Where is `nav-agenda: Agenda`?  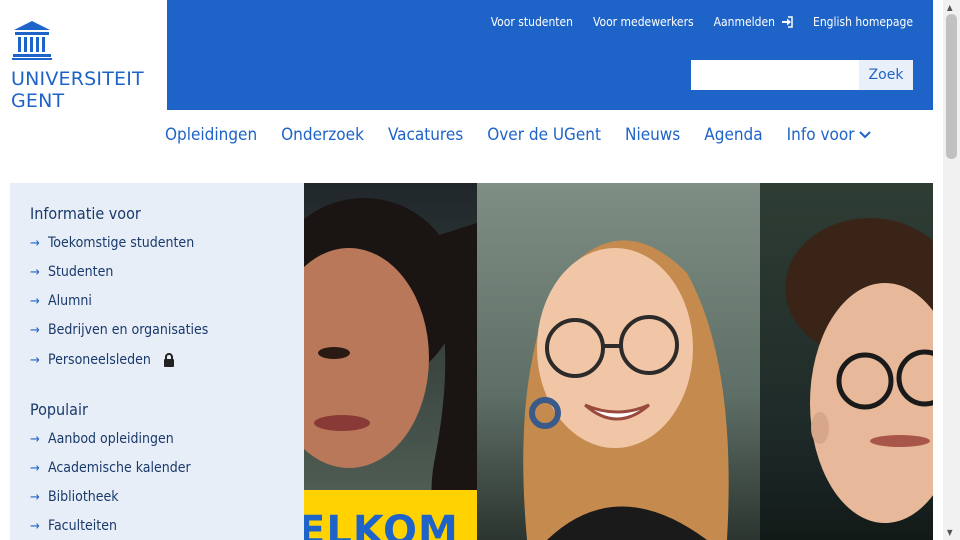
nav-agenda: Agenda is located at coordinates (733, 135).